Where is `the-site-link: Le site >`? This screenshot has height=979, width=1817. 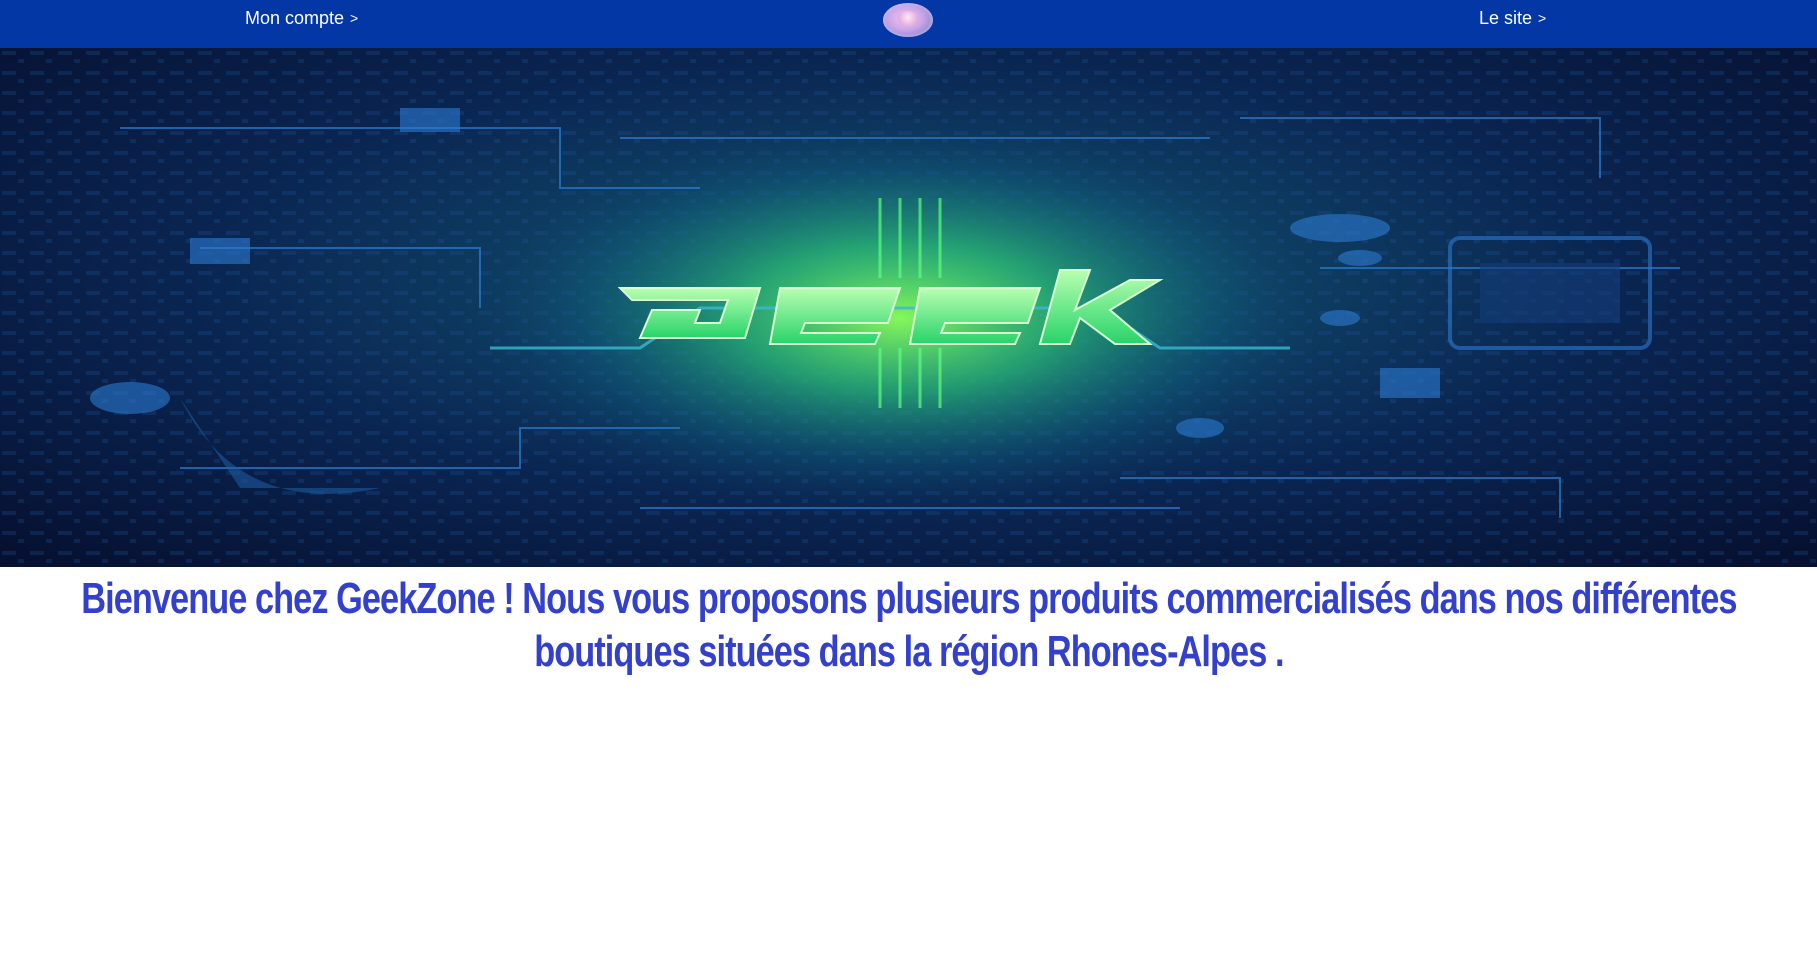
the-site-link: Le site > is located at coordinates (1512, 18).